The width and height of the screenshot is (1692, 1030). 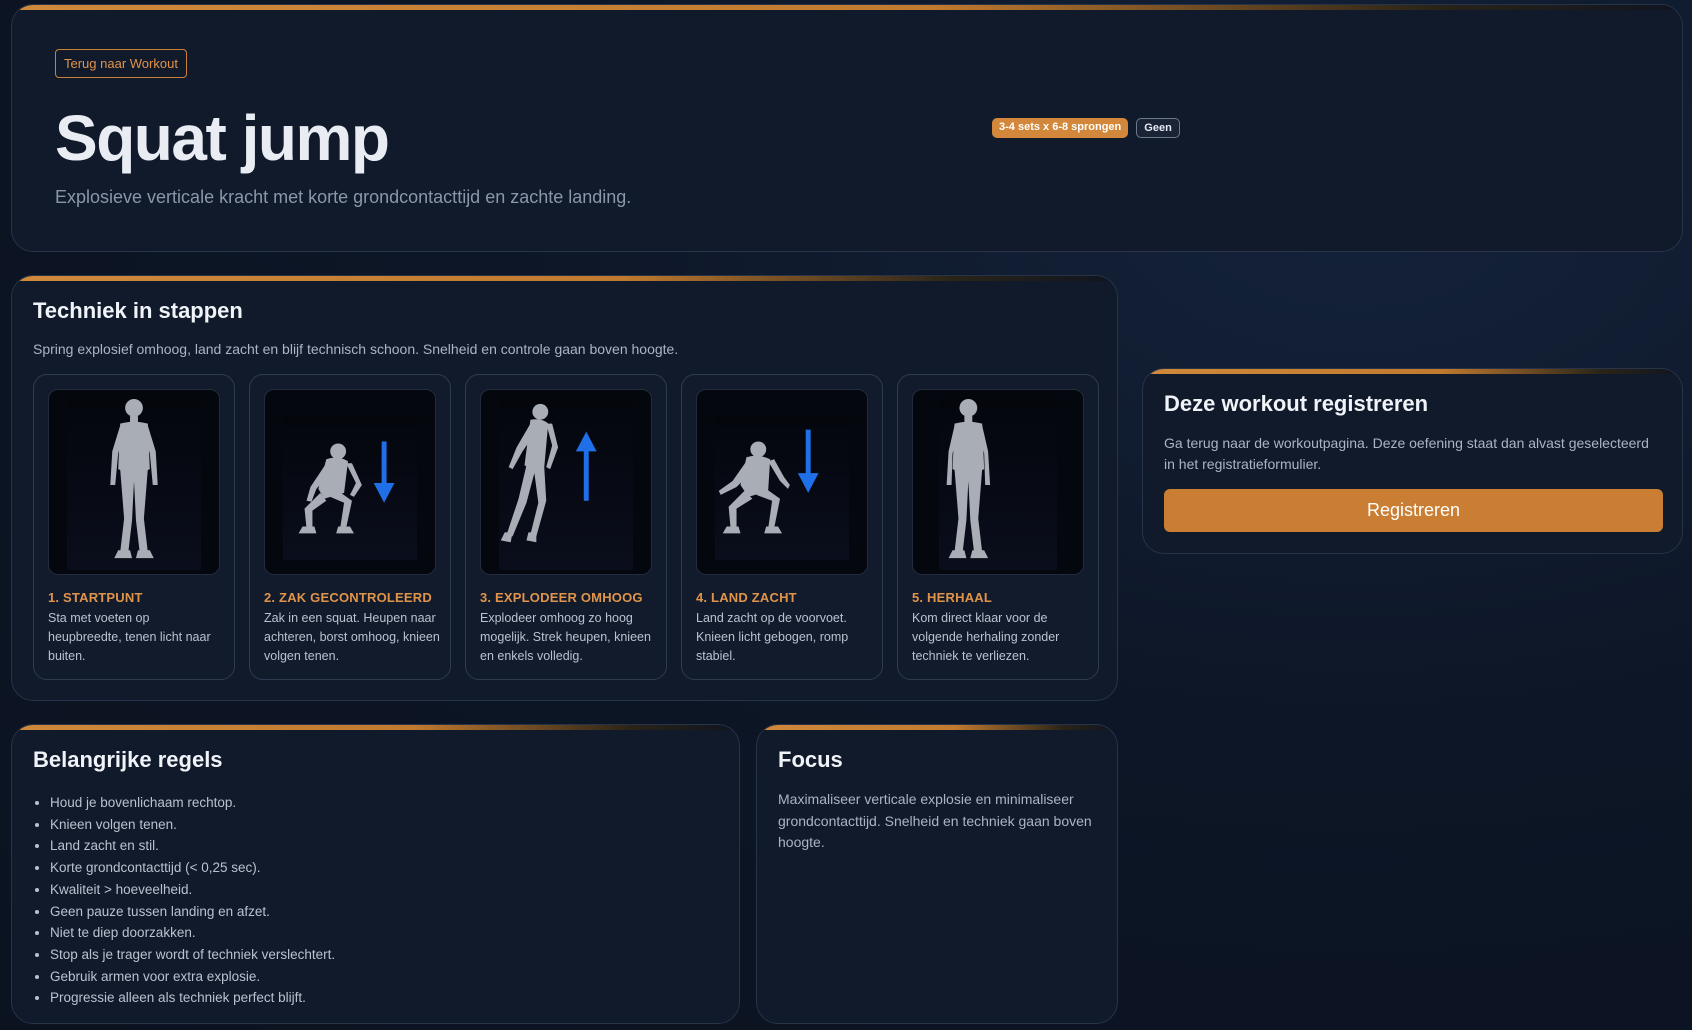 I want to click on list-item: Kwaliteit > hoeveelheid., so click(x=192, y=890).